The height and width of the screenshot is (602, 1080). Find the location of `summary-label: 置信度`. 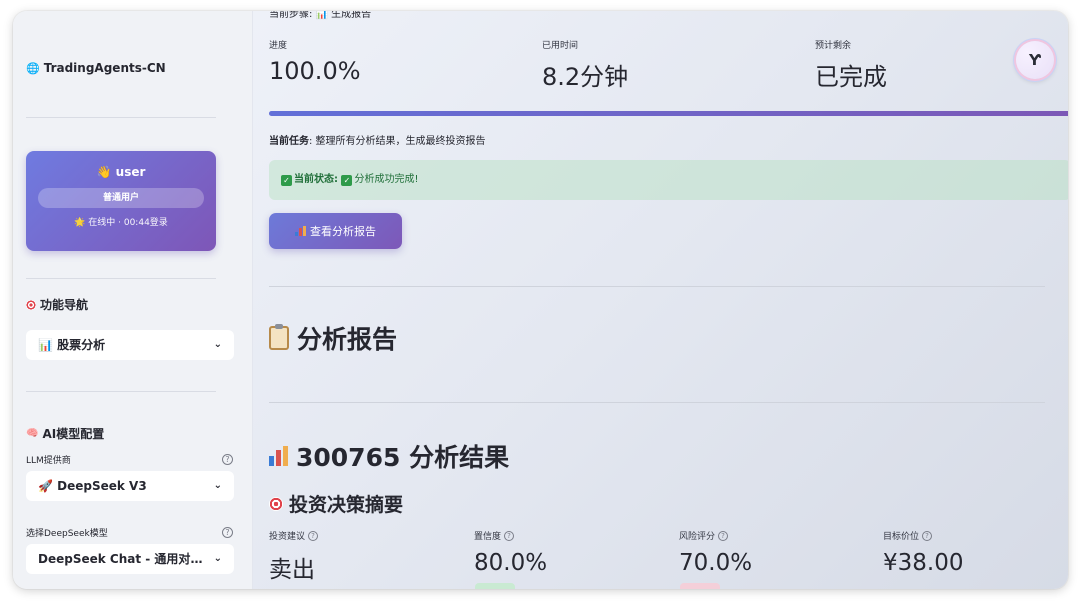

summary-label: 置信度 is located at coordinates (488, 537).